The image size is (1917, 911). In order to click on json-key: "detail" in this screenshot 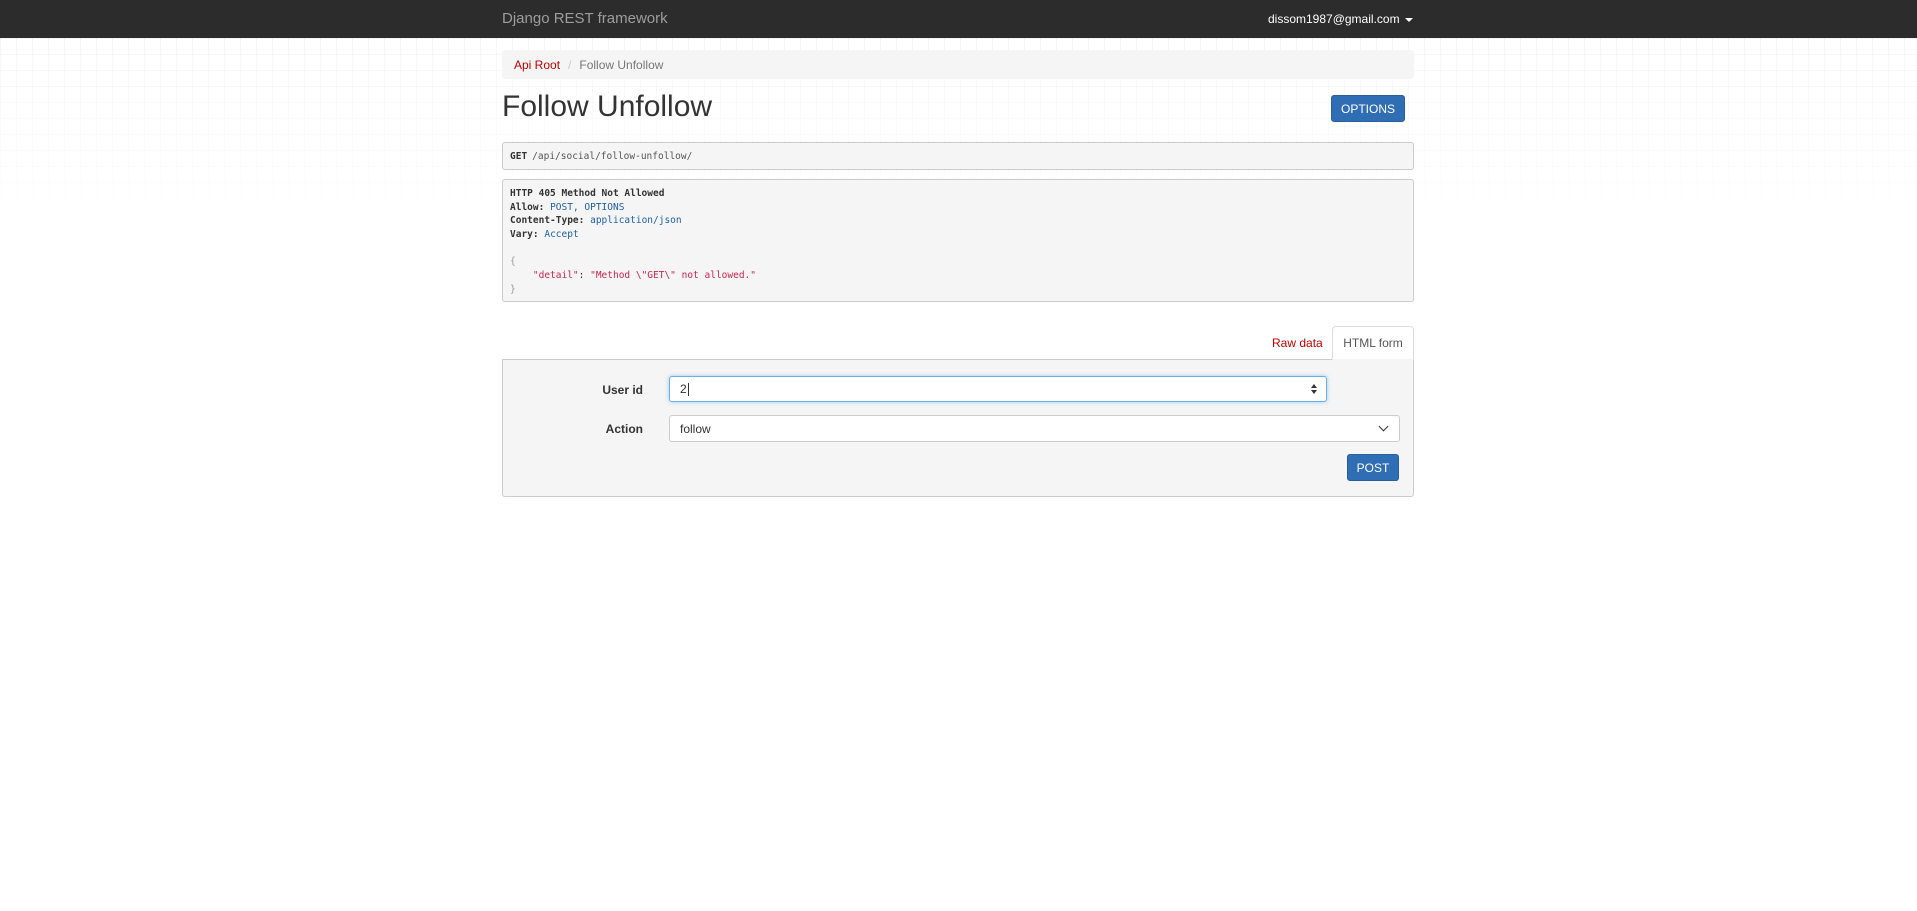, I will do `click(555, 276)`.